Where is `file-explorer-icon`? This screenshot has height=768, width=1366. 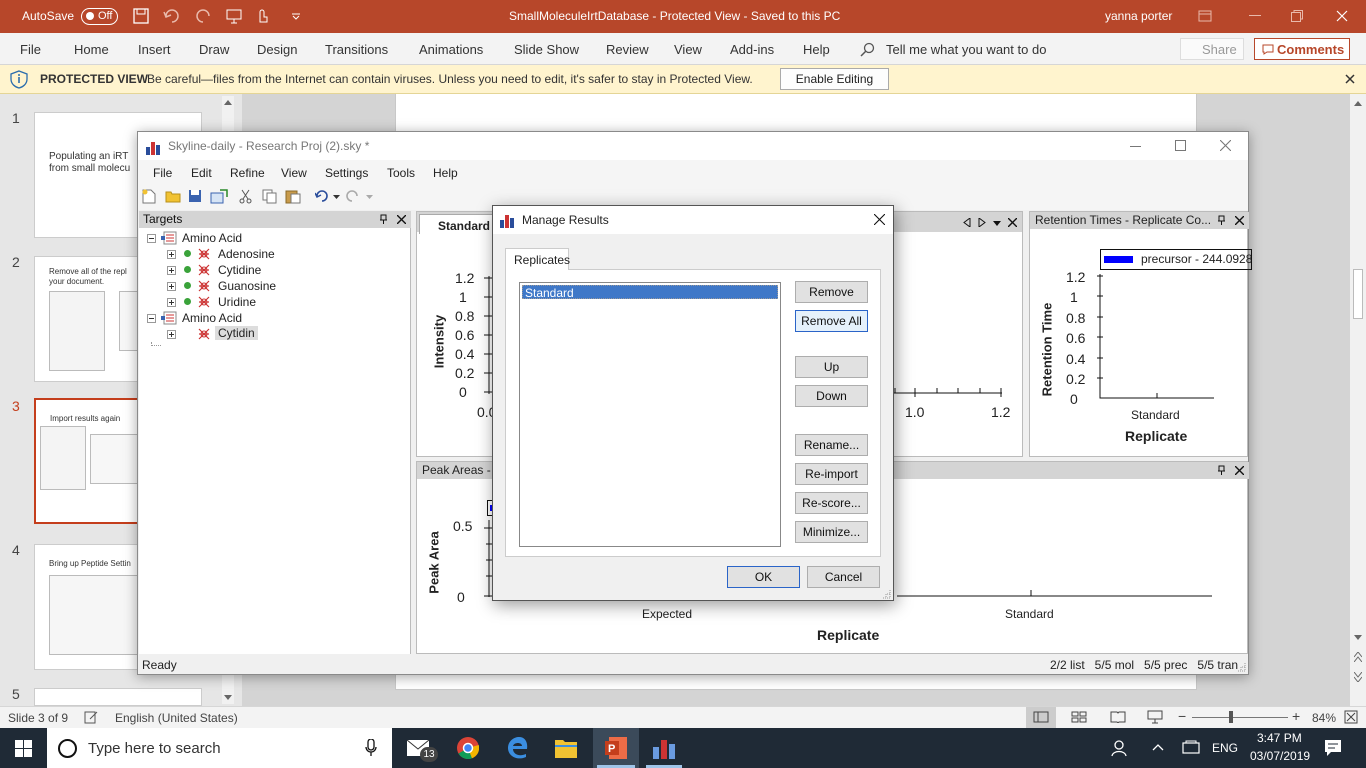
file-explorer-icon is located at coordinates (566, 748).